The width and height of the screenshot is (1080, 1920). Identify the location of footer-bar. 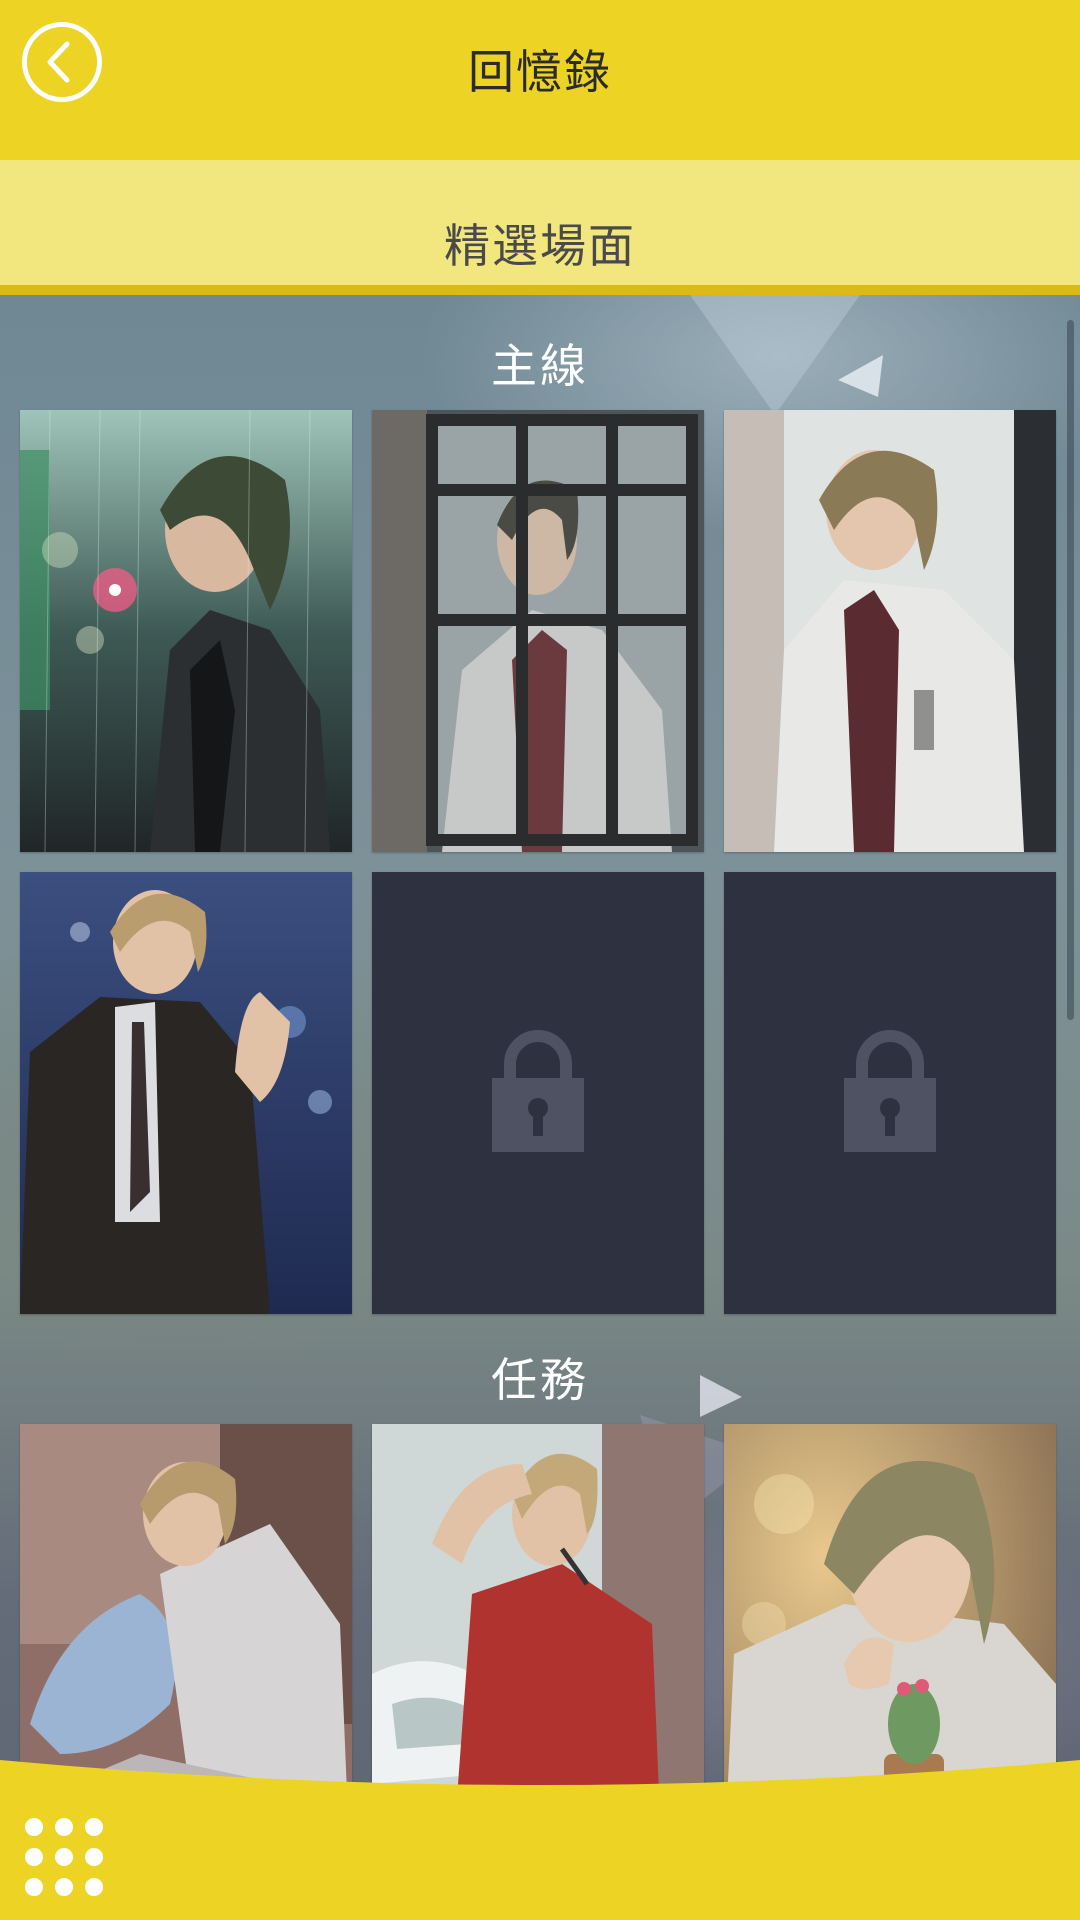
(540, 1840).